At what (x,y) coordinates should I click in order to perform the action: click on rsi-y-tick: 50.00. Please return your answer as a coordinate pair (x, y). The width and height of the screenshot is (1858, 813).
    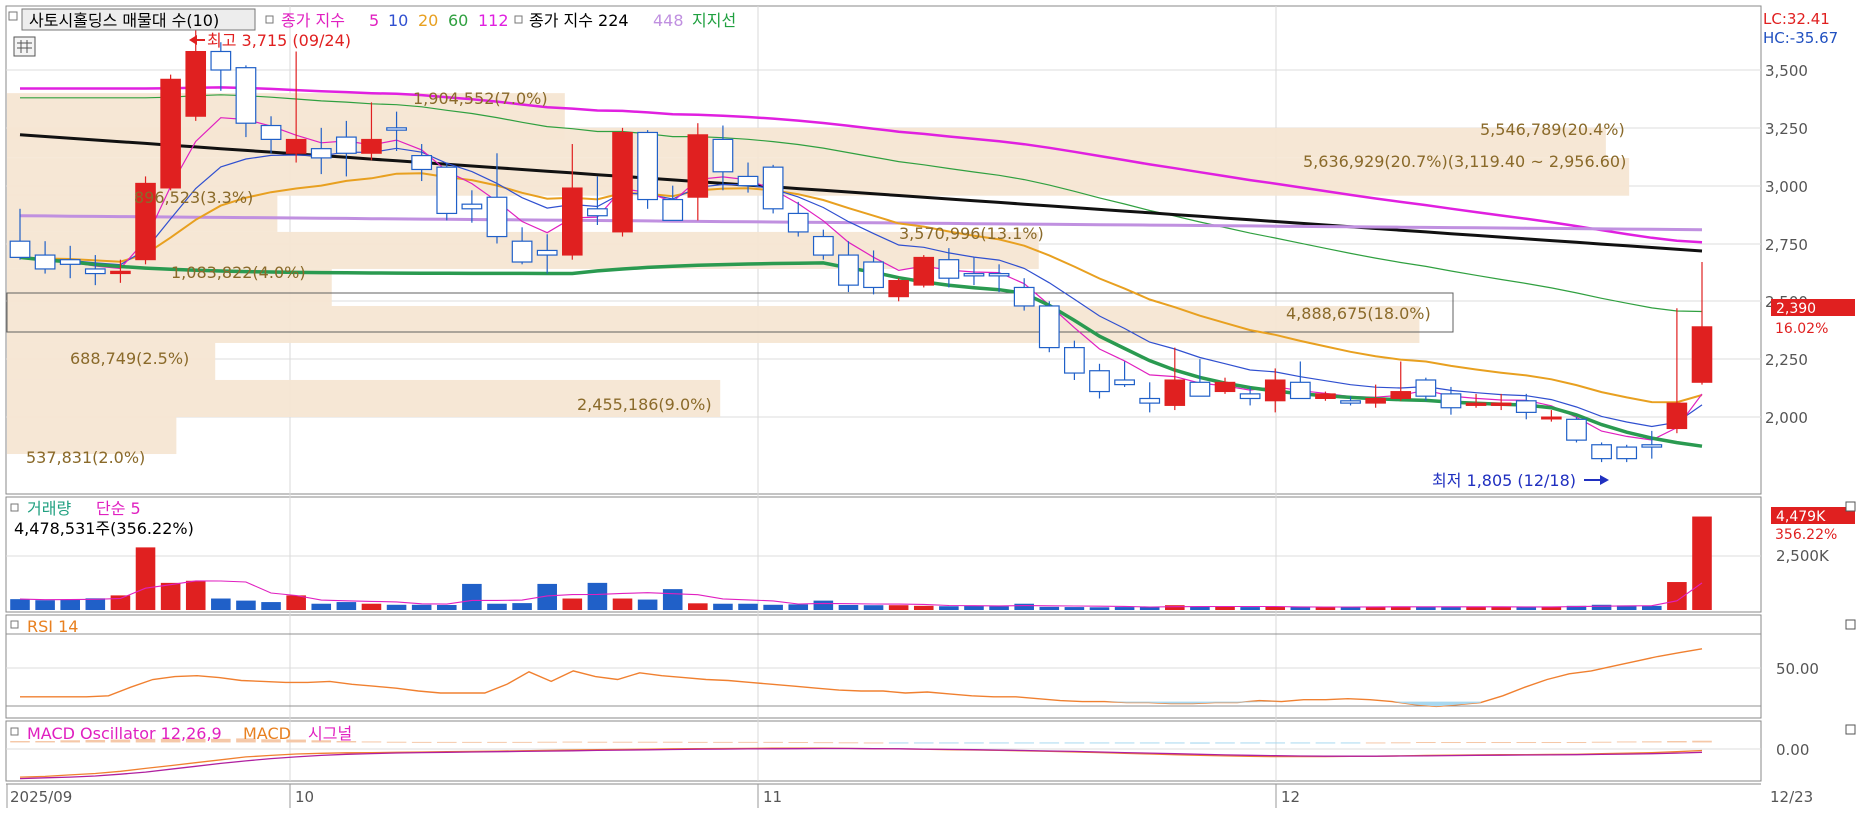
    Looking at the image, I should click on (1797, 669).